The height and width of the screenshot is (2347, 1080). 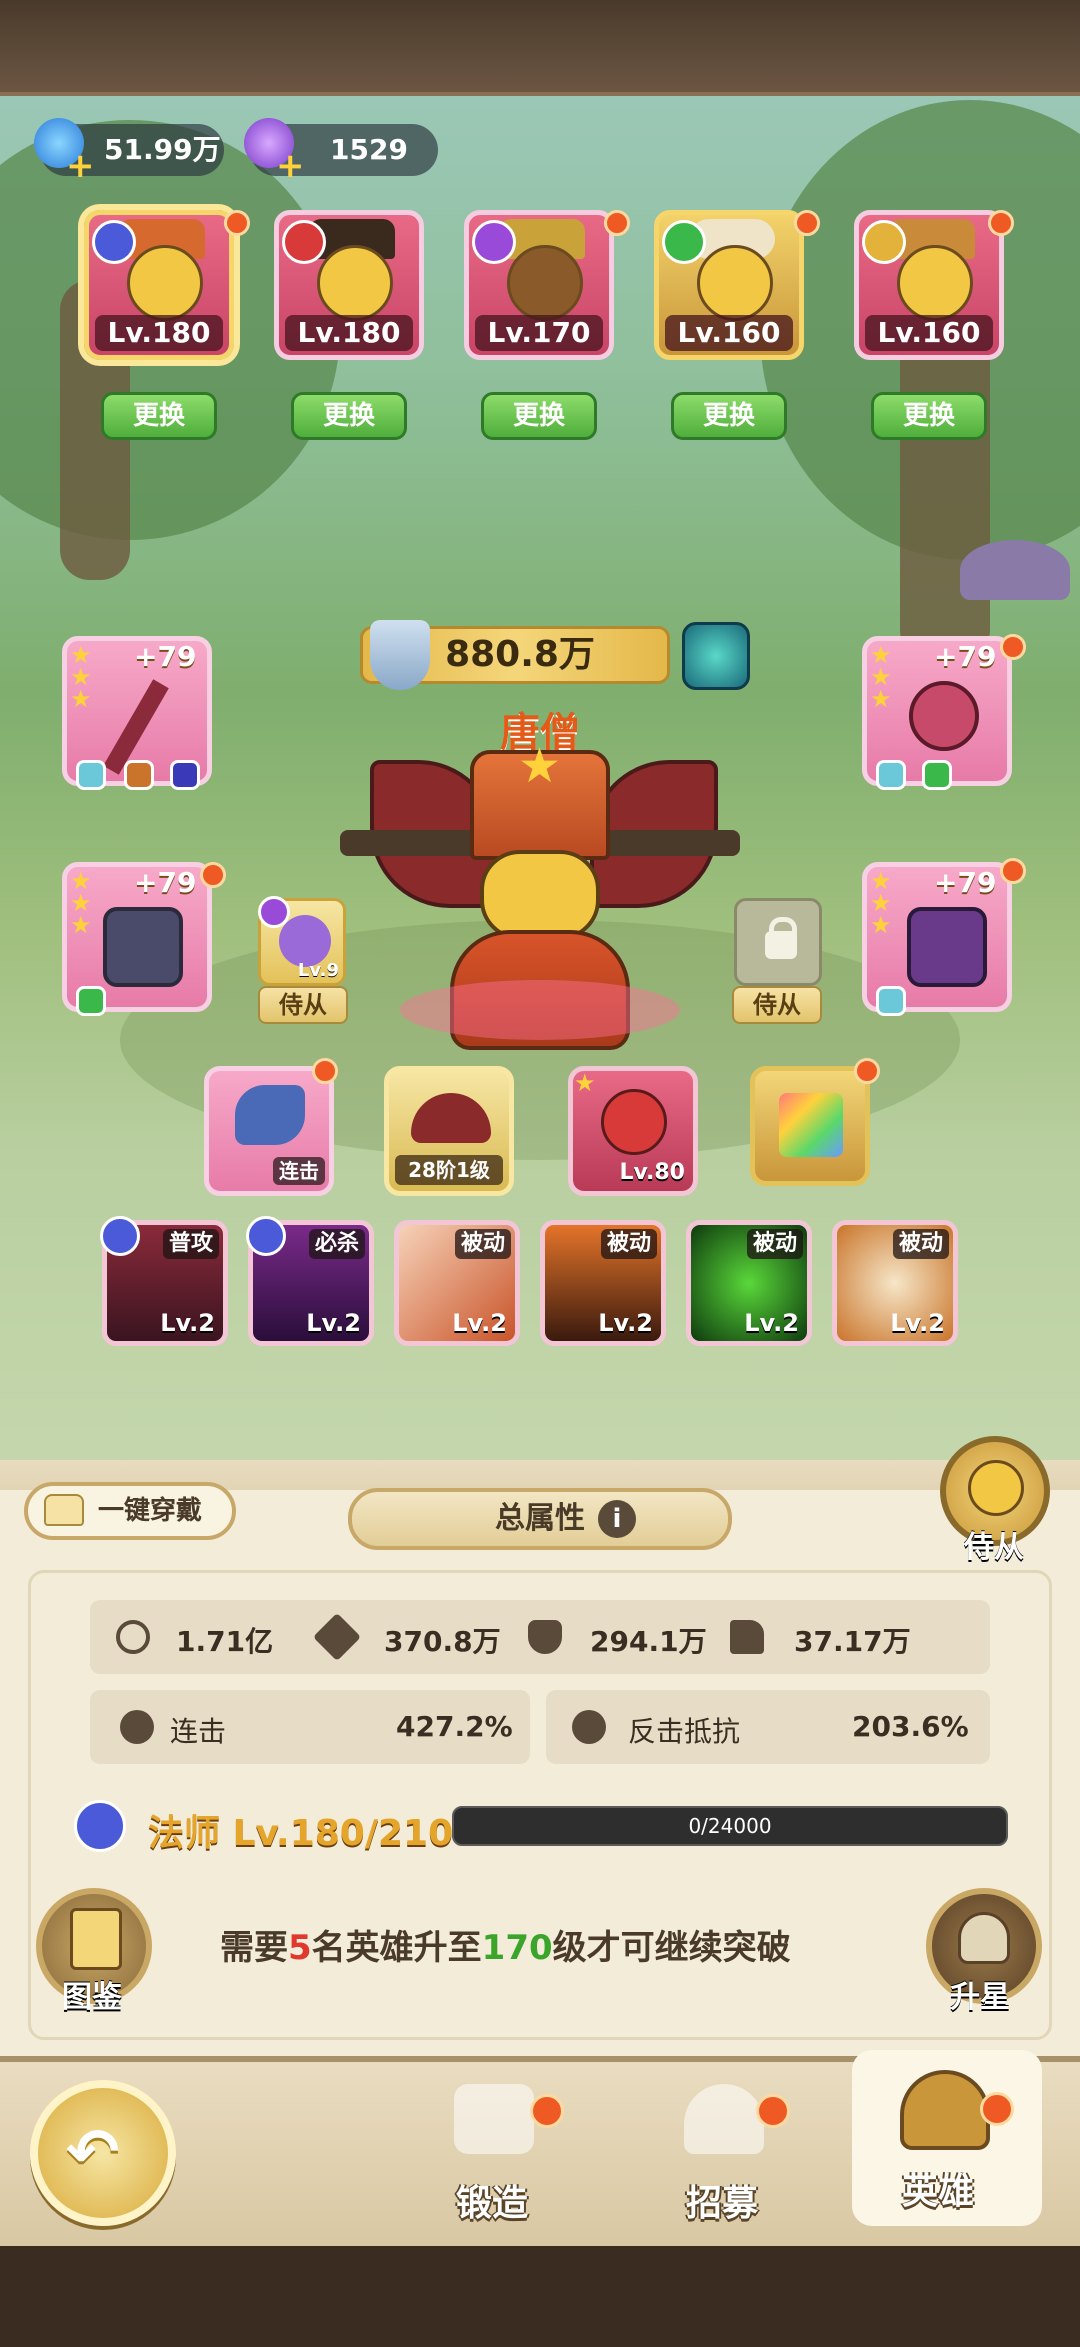 I want to click on pet-level: Lv.80, so click(x=652, y=1172).